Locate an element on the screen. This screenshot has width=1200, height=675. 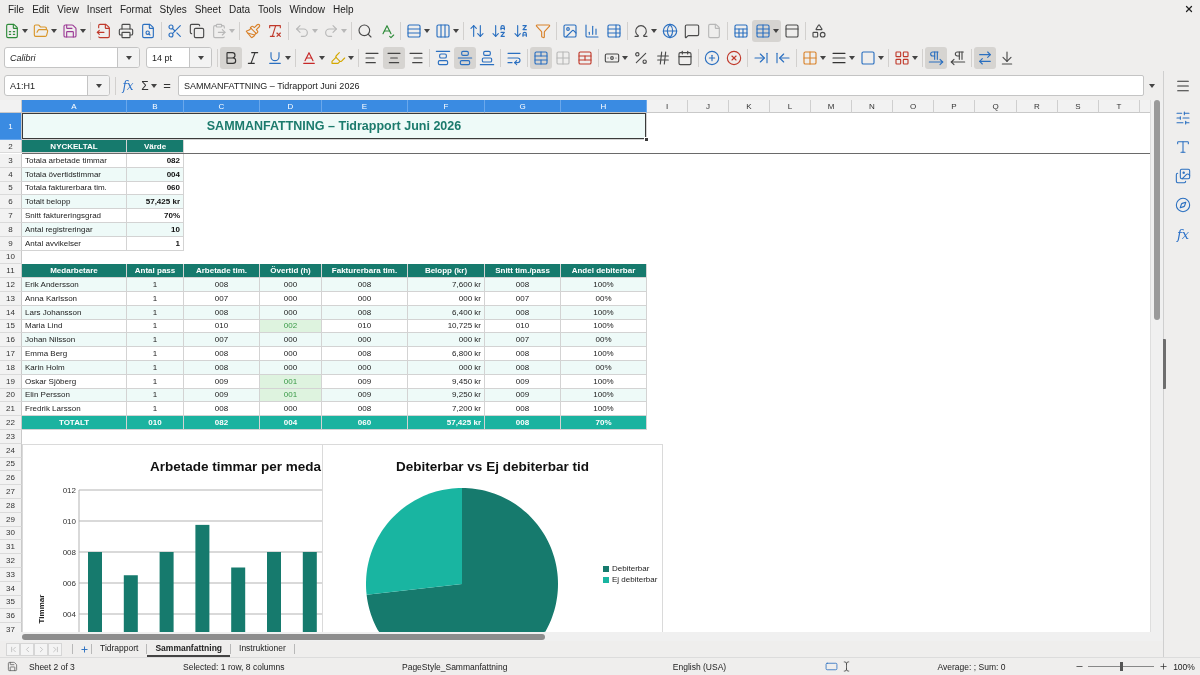
sum-button: Σ is located at coordinates (149, 85).